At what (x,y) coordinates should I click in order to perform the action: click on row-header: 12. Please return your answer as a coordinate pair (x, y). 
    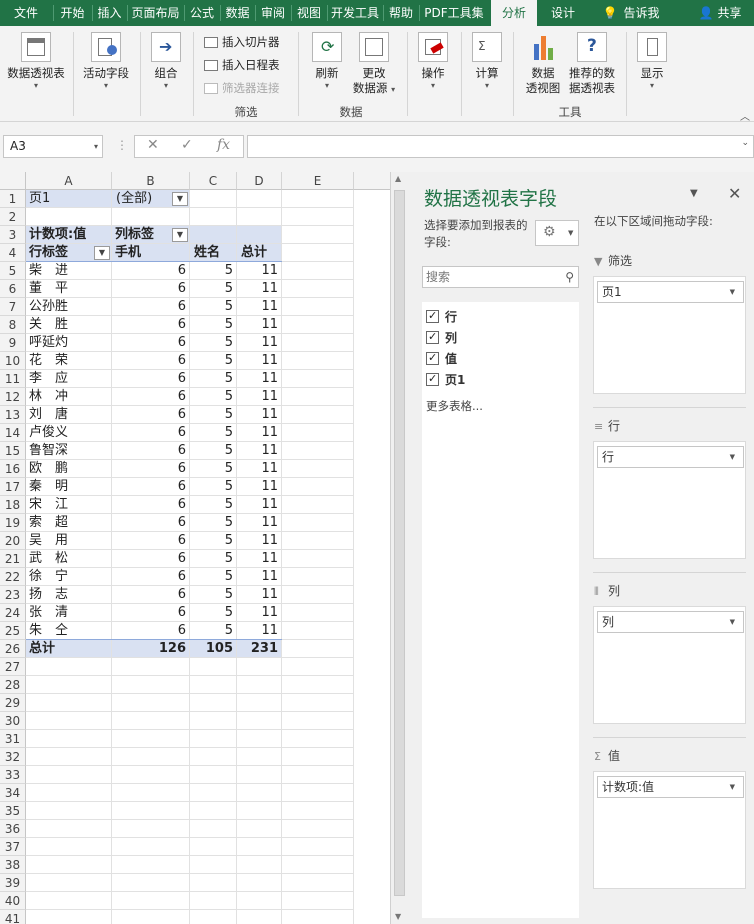
    Looking at the image, I should click on (13, 397).